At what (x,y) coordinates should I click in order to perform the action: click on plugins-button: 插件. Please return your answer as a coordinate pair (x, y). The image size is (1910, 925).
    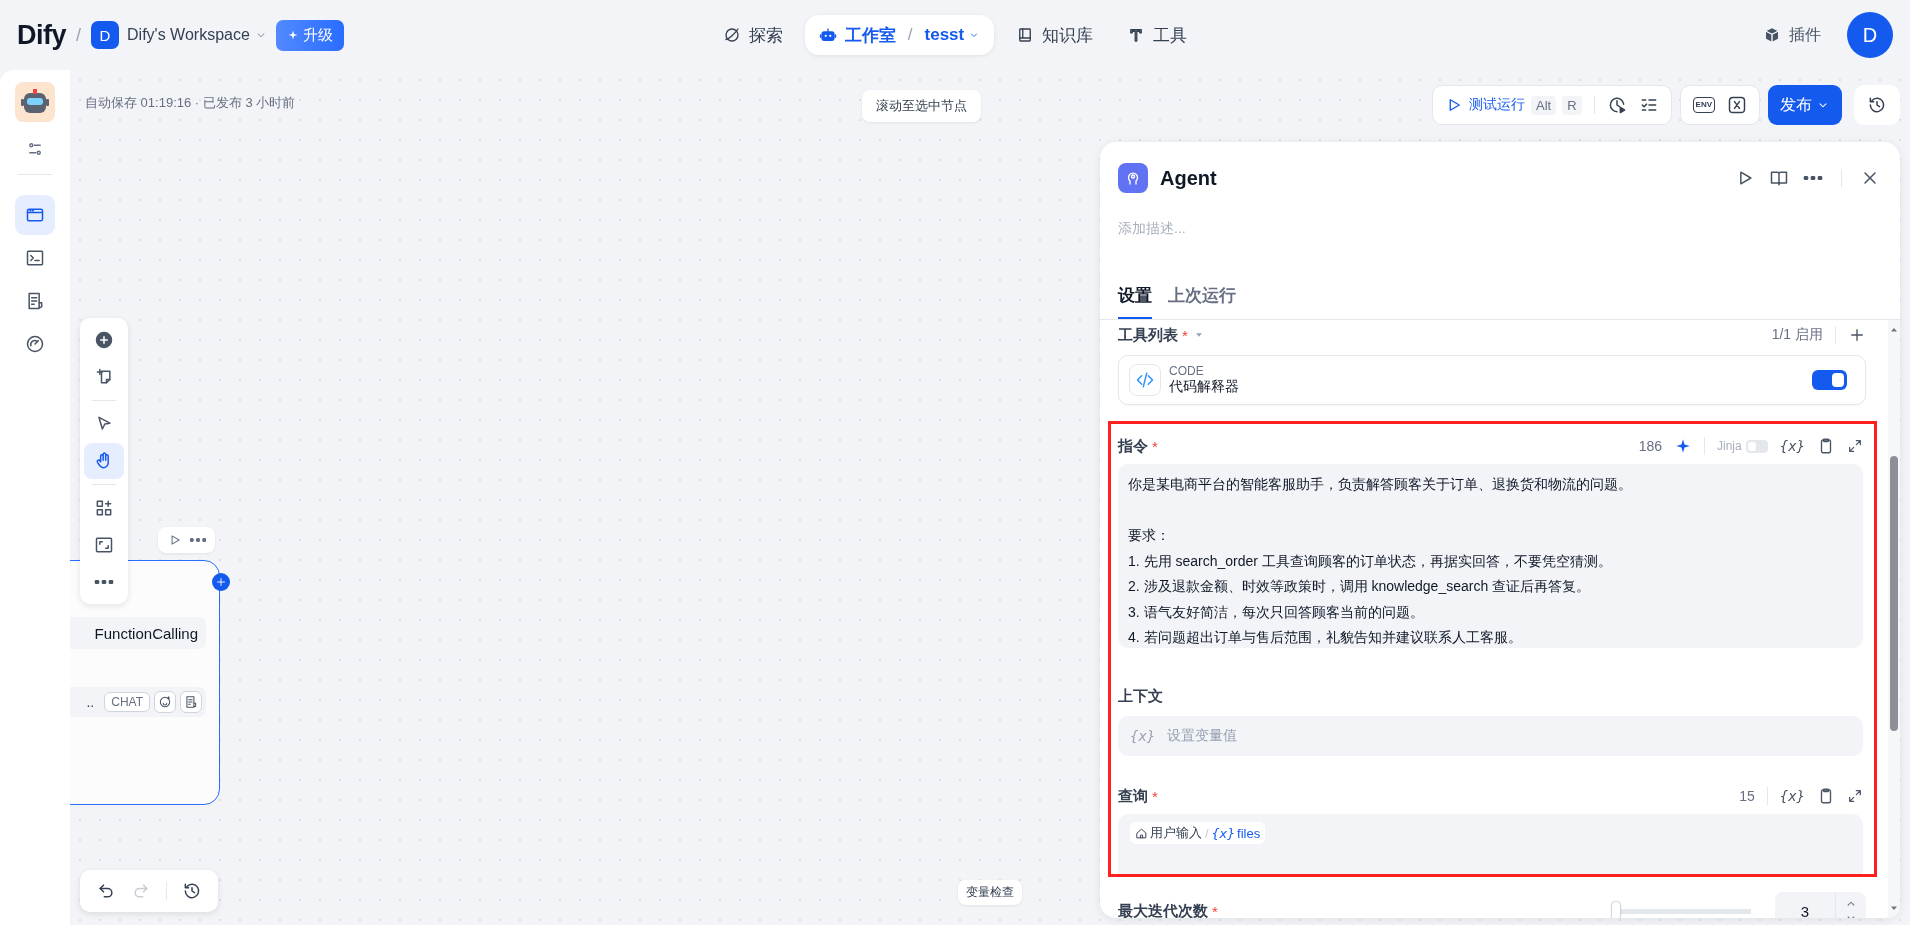
    Looking at the image, I should click on (1792, 35).